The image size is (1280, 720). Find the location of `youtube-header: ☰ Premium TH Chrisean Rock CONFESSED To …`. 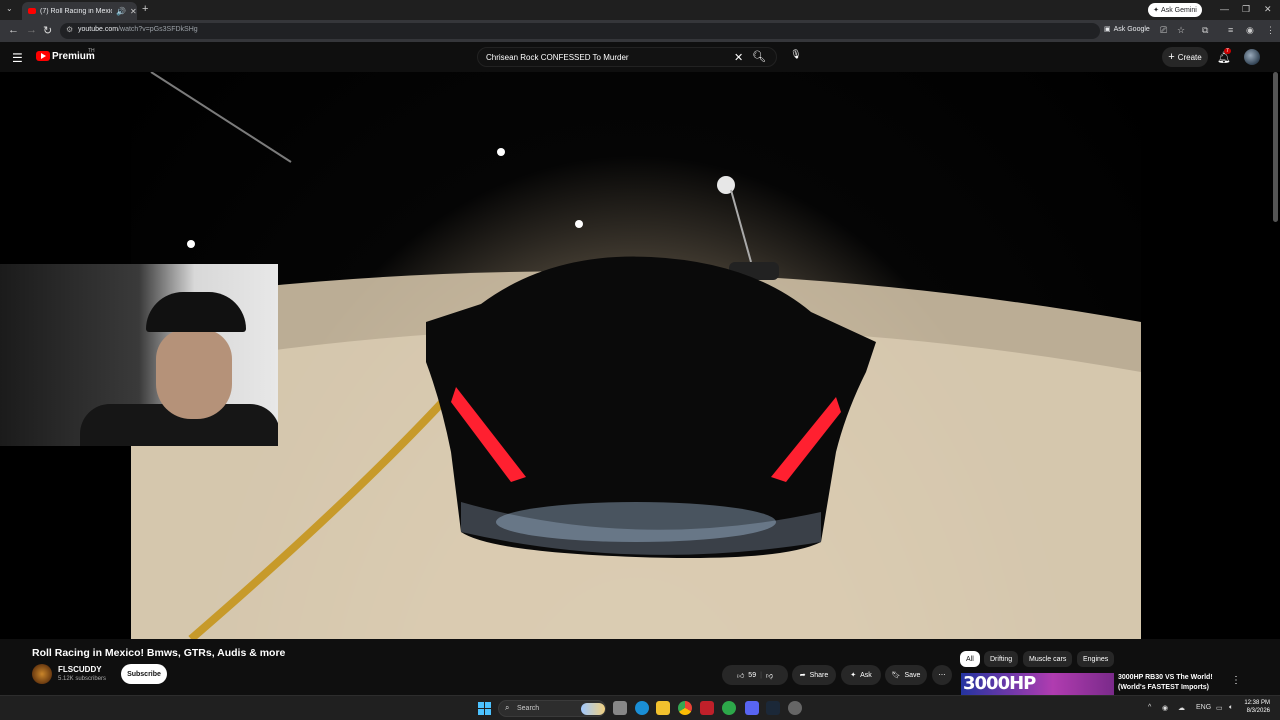

youtube-header: ☰ Premium TH Chrisean Rock CONFESSED To … is located at coordinates (640, 57).